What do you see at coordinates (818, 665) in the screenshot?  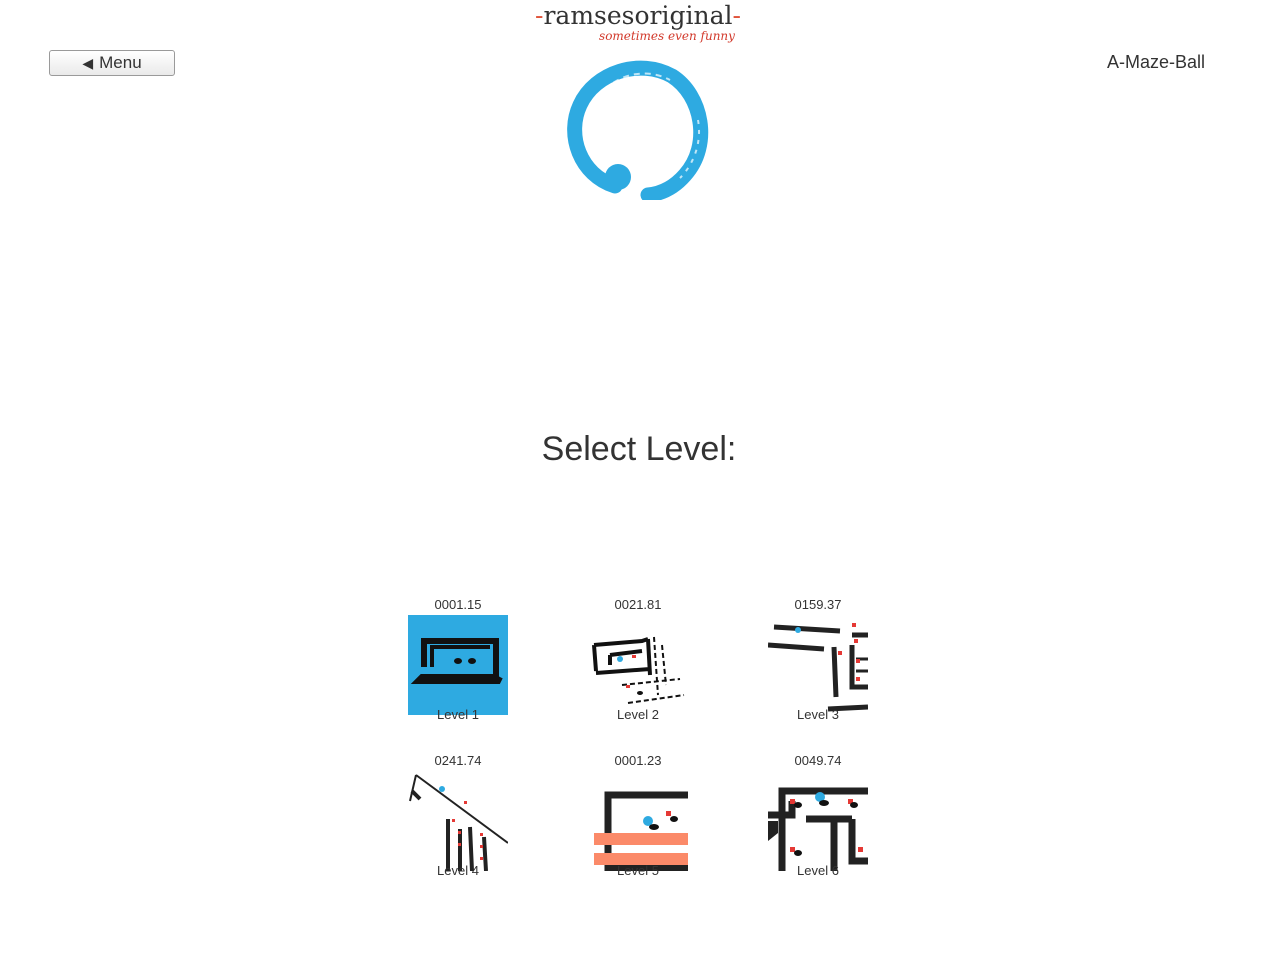 I see `level-3-thumbnail` at bounding box center [818, 665].